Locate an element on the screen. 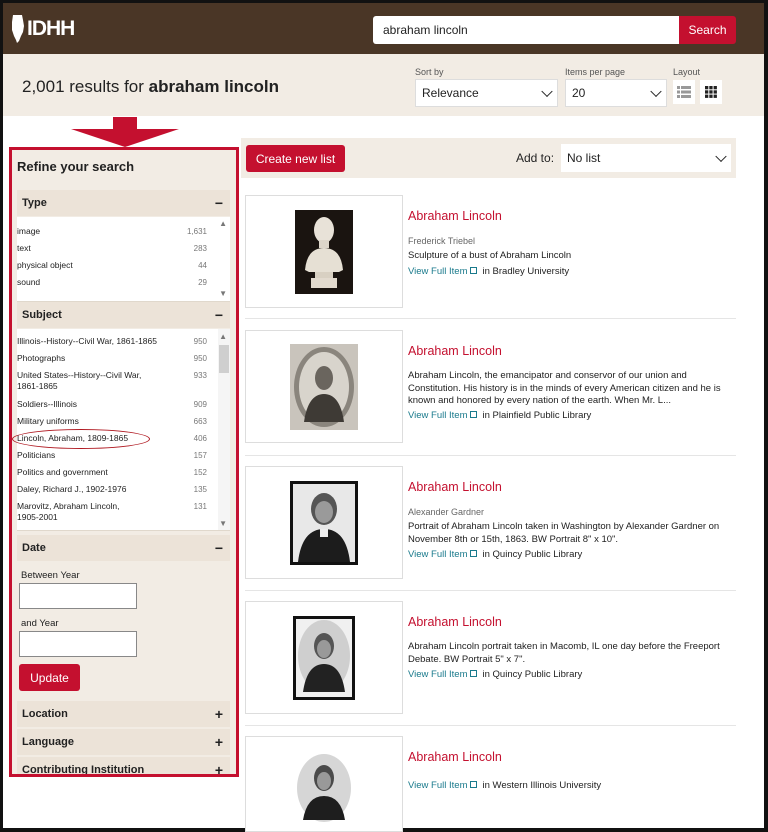 This screenshot has width=768, height=832. facet-item: Politicians 157 is located at coordinates (115, 455).